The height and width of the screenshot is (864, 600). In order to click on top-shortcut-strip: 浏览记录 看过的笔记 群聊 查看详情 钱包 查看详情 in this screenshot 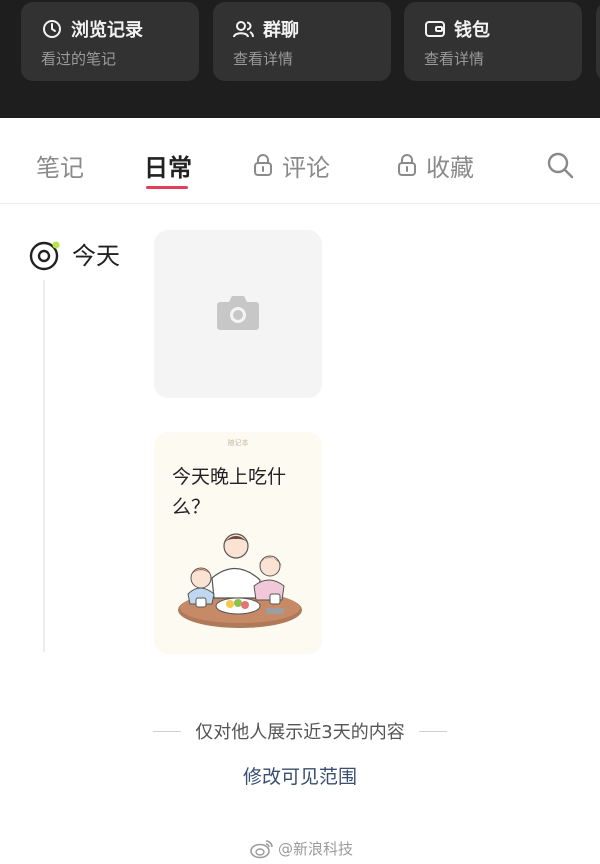, I will do `click(300, 59)`.